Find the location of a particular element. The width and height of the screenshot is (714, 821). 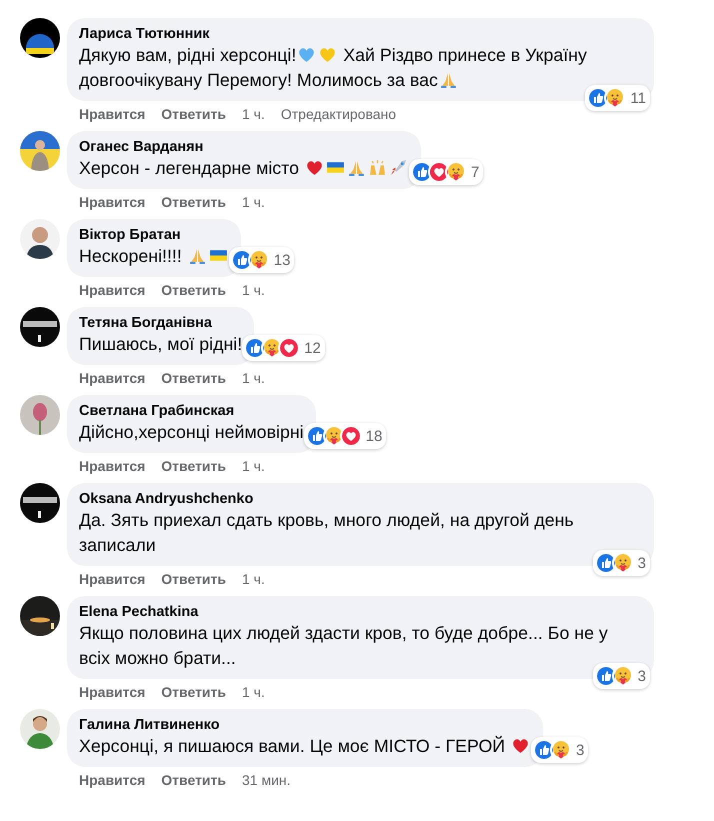

reaction-count: 11 is located at coordinates (638, 98).